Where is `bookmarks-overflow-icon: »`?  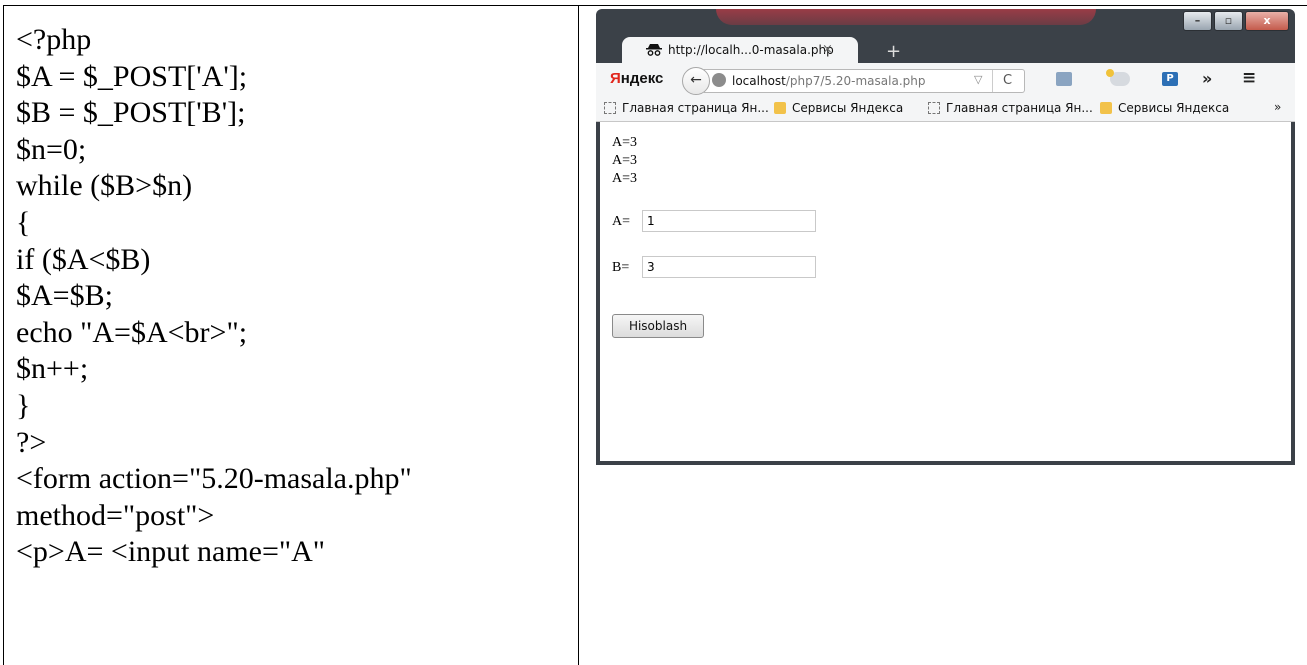
bookmarks-overflow-icon: » is located at coordinates (1277, 107).